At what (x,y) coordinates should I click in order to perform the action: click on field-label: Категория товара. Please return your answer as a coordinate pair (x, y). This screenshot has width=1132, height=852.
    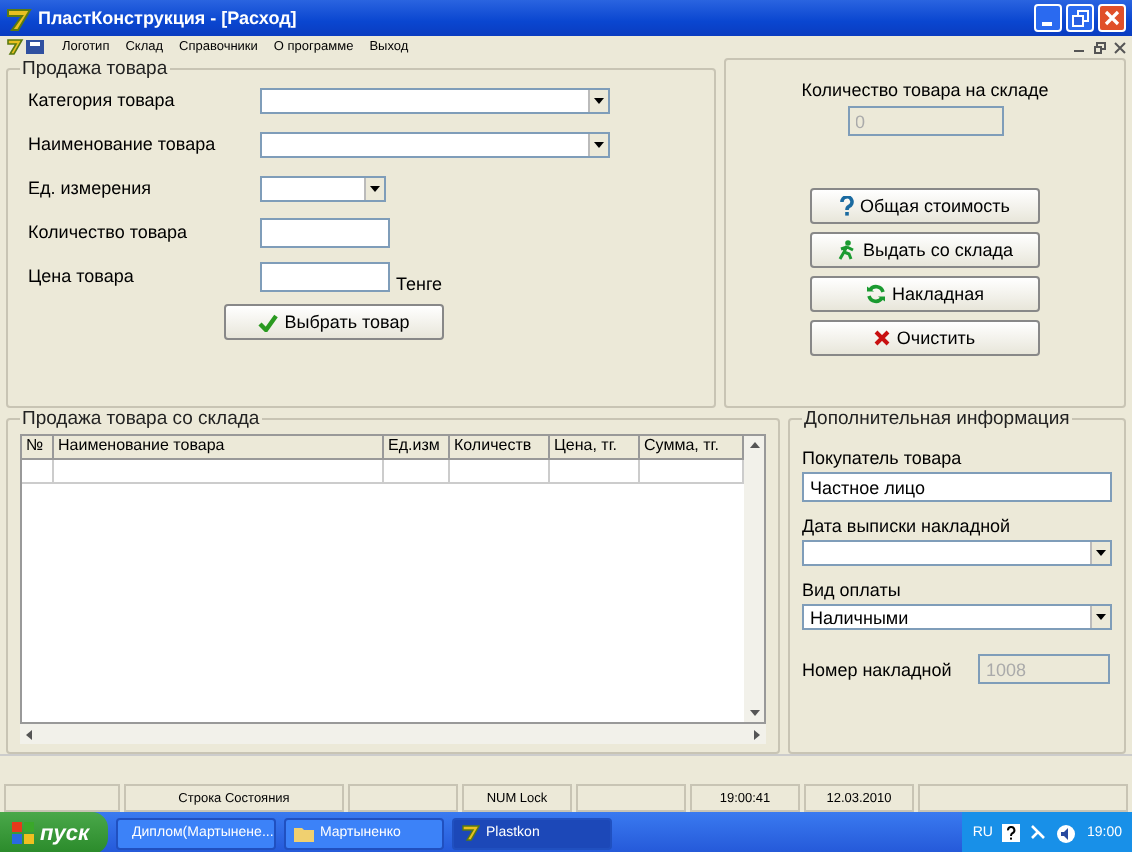
    Looking at the image, I should click on (101, 100).